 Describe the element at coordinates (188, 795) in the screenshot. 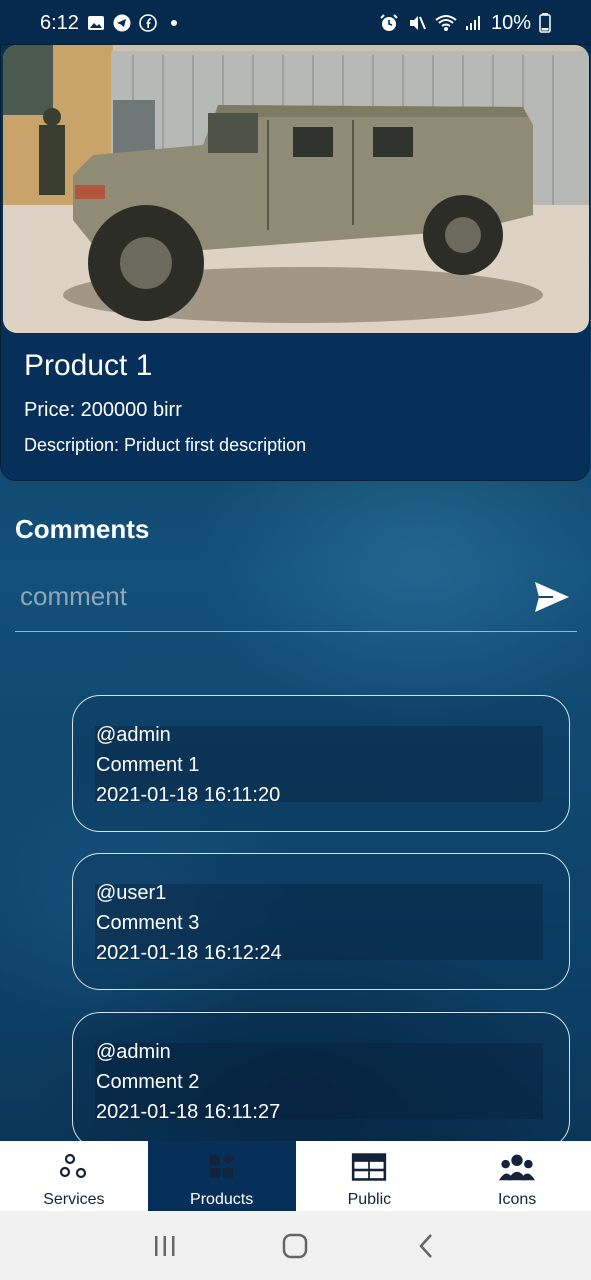

I see `comment-time: 2021-01-18 16:11:20` at that location.